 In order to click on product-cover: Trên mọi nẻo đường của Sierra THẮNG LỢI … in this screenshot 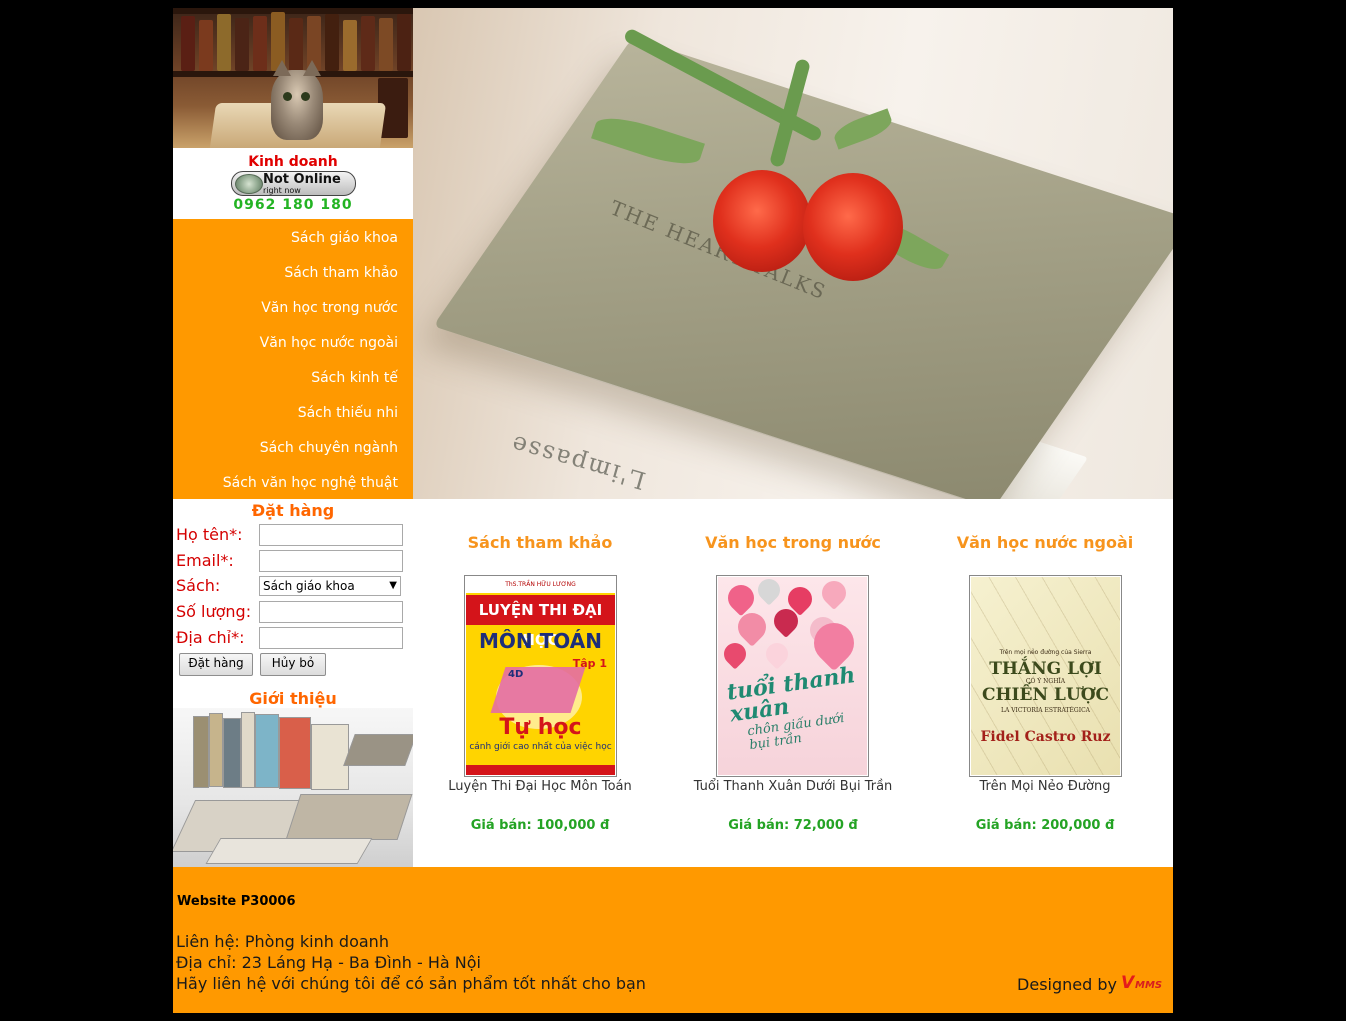, I will do `click(1045, 676)`.